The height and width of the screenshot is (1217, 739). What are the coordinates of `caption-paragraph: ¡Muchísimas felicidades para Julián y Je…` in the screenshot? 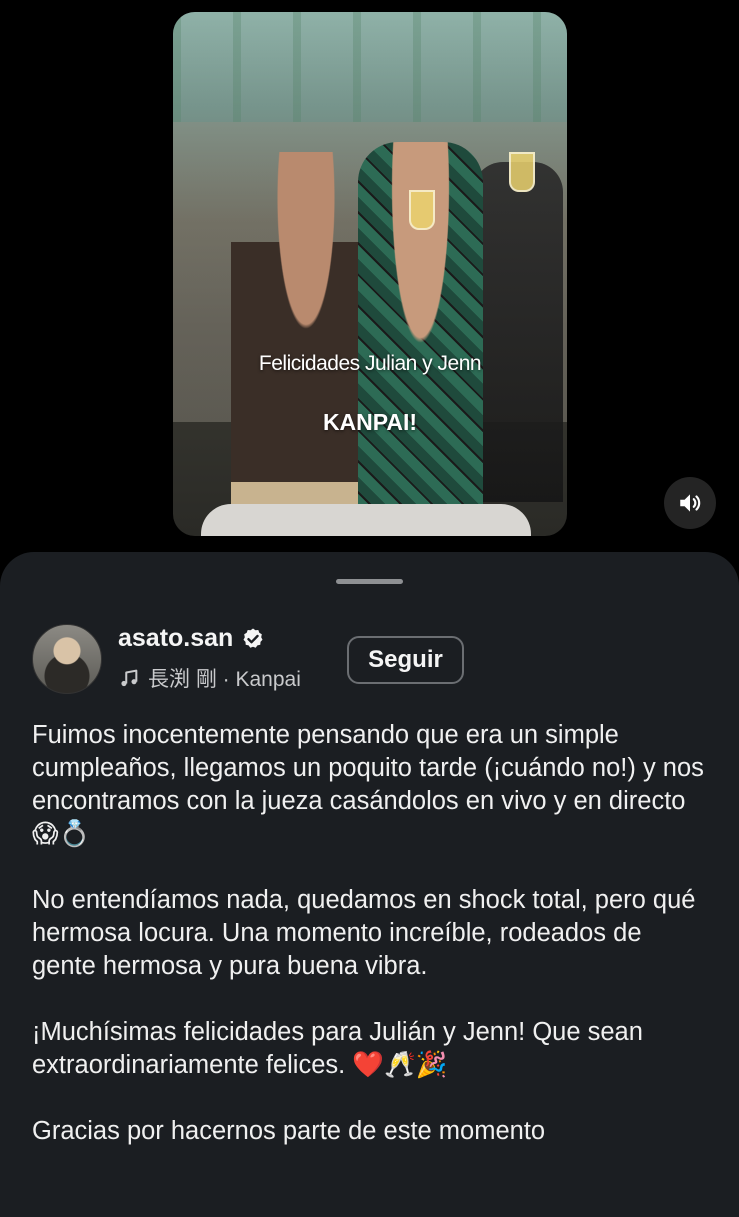 It's located at (337, 1048).